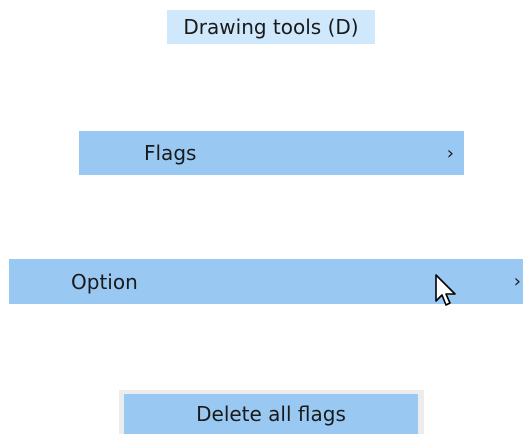 The height and width of the screenshot is (434, 523). I want to click on delete-all-flags-button: Delete all flags, so click(271, 414).